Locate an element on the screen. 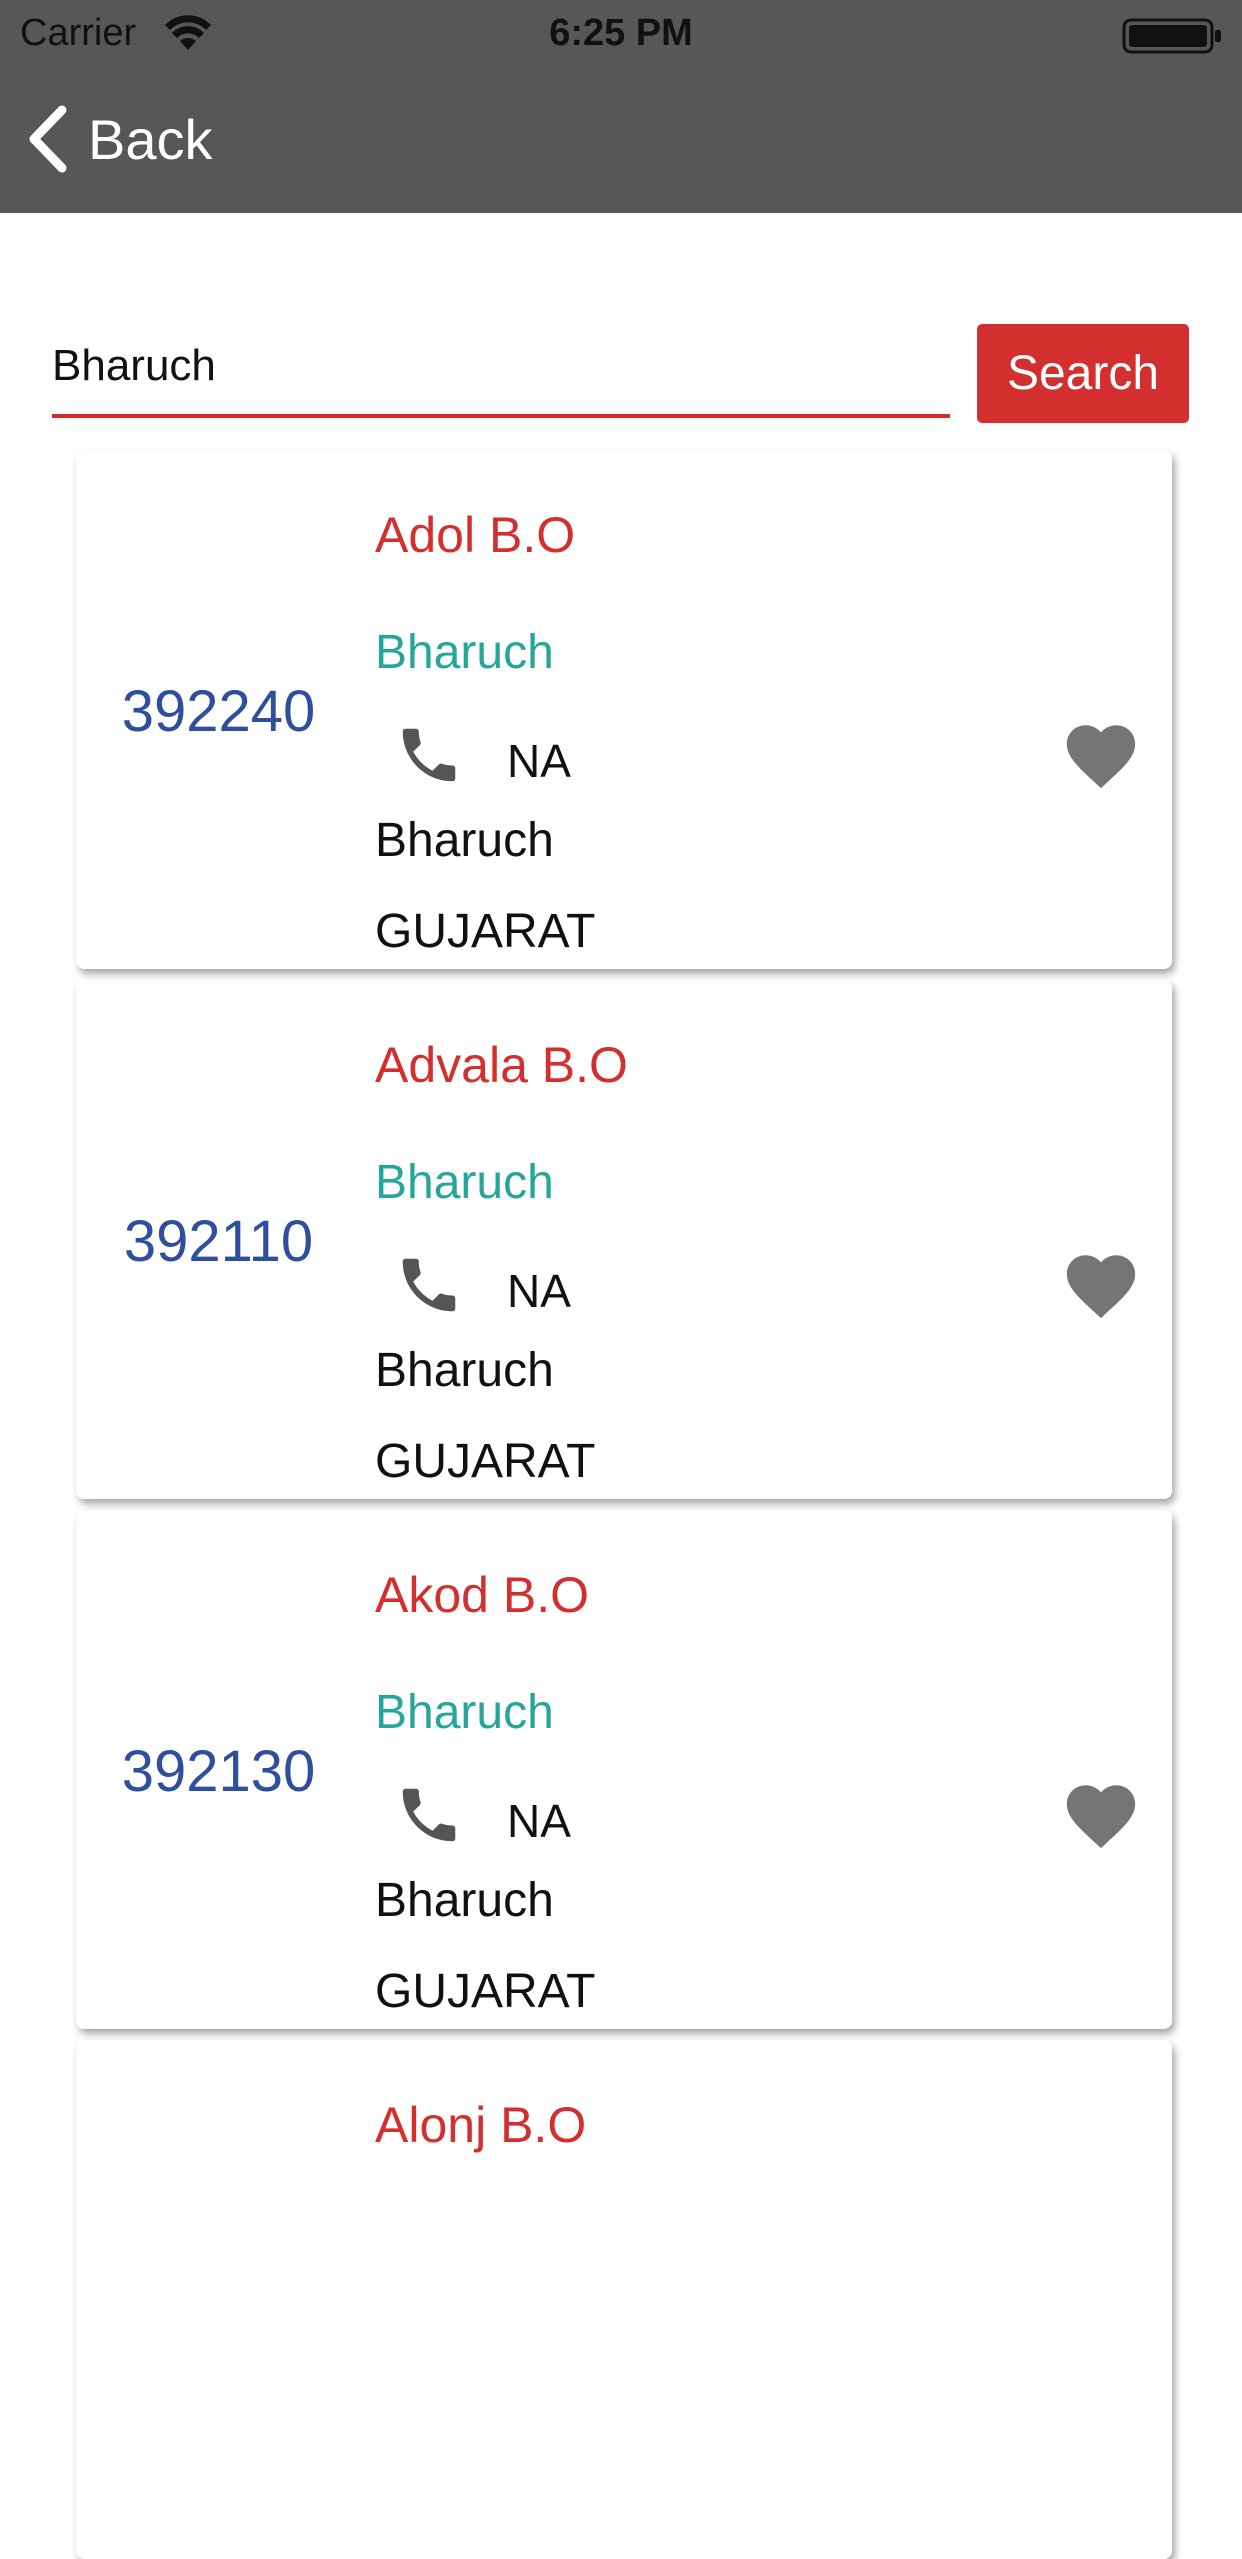  office-name: Akod B.O is located at coordinates (482, 1595).